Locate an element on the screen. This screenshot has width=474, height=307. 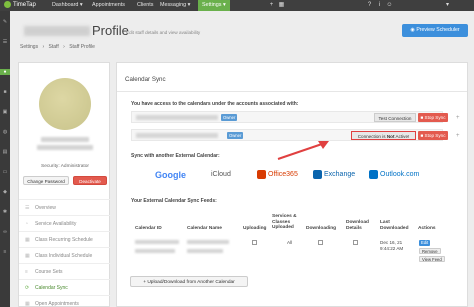
change-password-button: Change Password is located at coordinates (46, 180).